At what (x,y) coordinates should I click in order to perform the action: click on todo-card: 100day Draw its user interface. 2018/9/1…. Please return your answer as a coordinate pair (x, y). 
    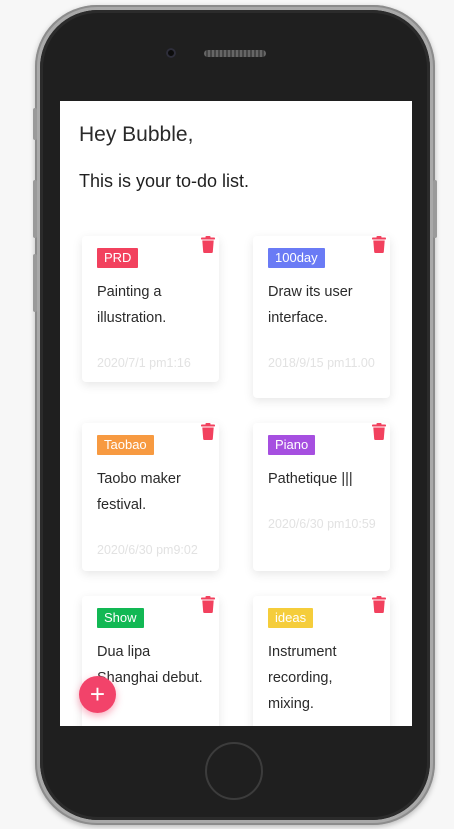
    Looking at the image, I should click on (321, 317).